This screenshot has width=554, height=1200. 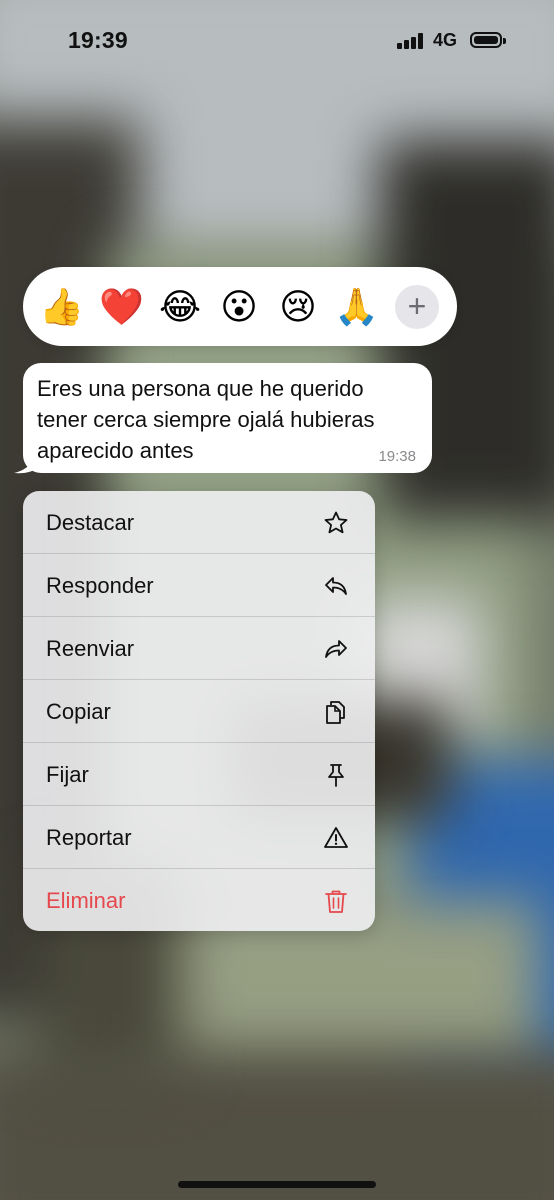 I want to click on battery-icon, so click(x=488, y=40).